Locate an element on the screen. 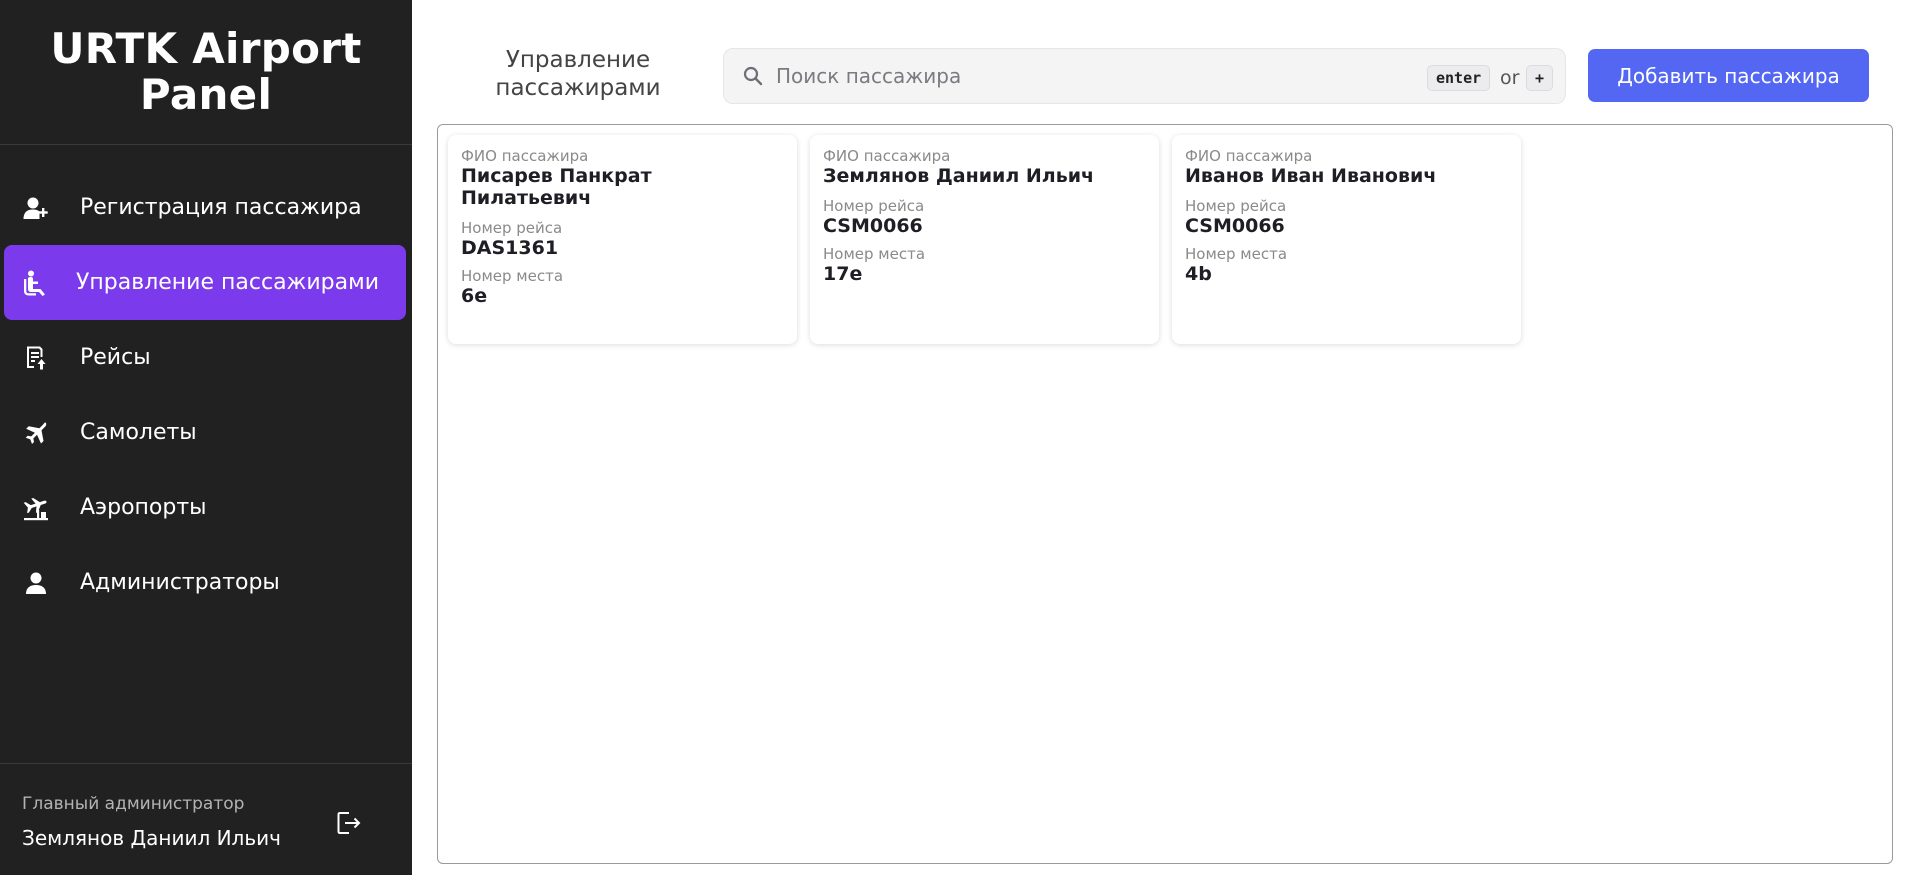 The image size is (1917, 875). search-input is located at coordinates (1056, 76).